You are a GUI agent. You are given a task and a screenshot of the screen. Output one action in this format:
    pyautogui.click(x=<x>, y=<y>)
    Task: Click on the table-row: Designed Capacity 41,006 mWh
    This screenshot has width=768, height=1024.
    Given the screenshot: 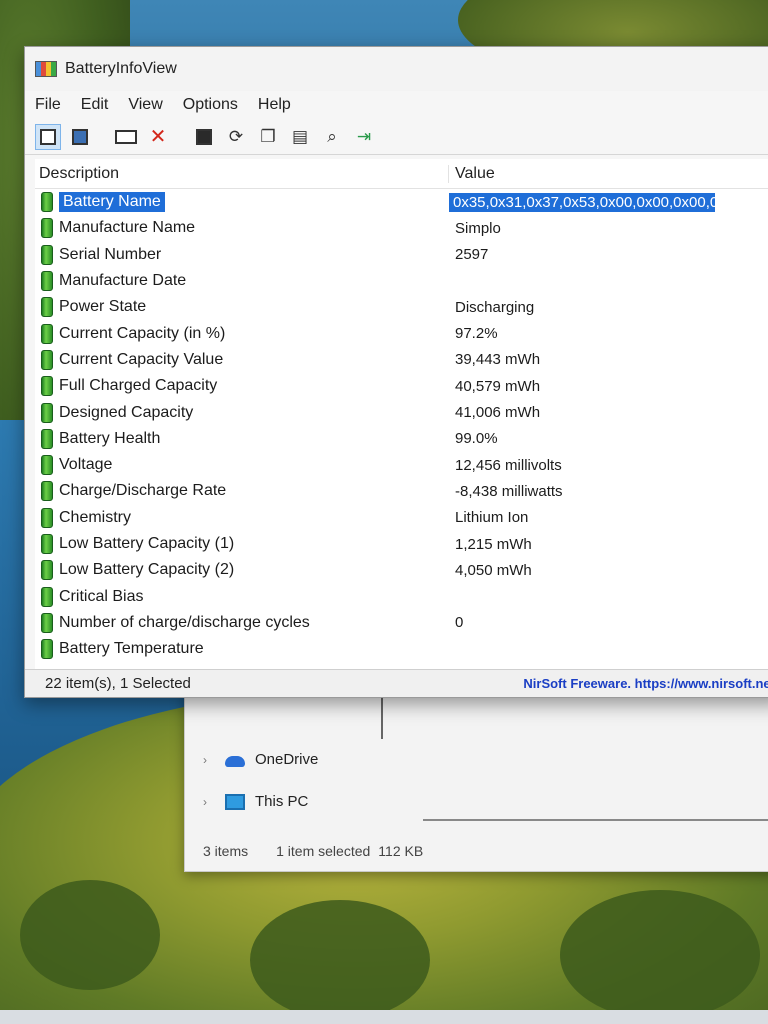 What is the action you would take?
    pyautogui.click(x=401, y=412)
    